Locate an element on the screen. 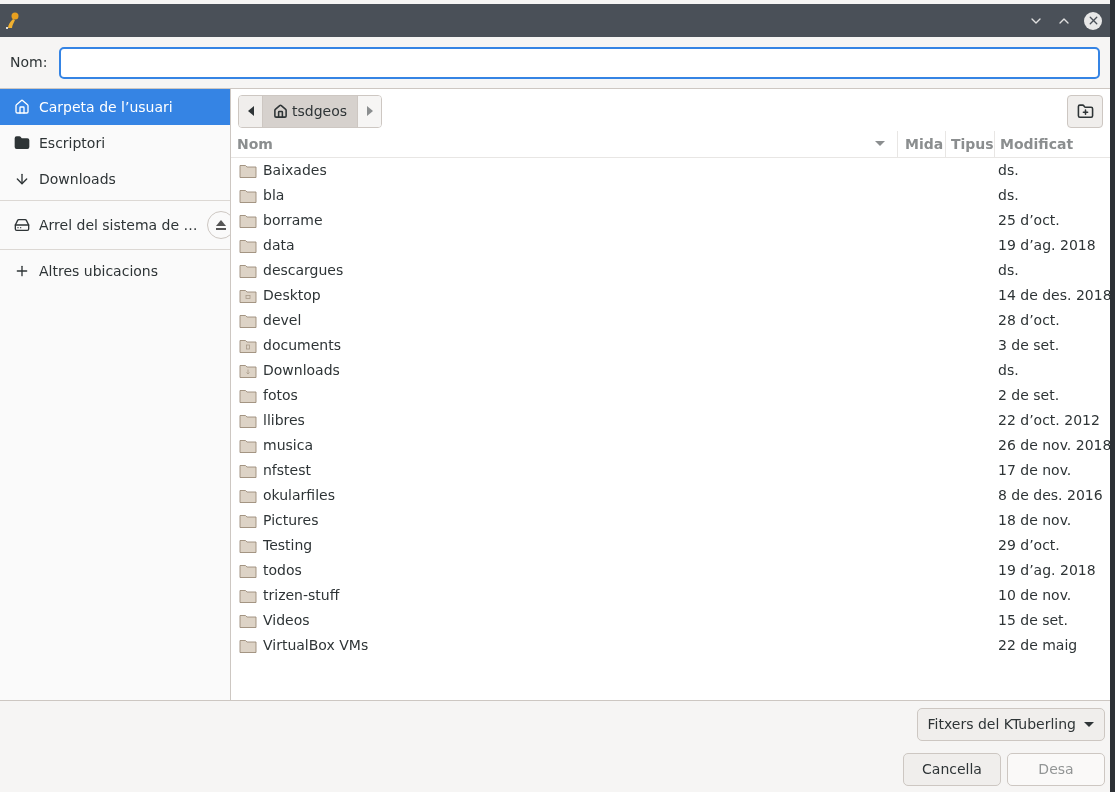  modified-cell-text: 14 de des. 2018 is located at coordinates (1054, 295).